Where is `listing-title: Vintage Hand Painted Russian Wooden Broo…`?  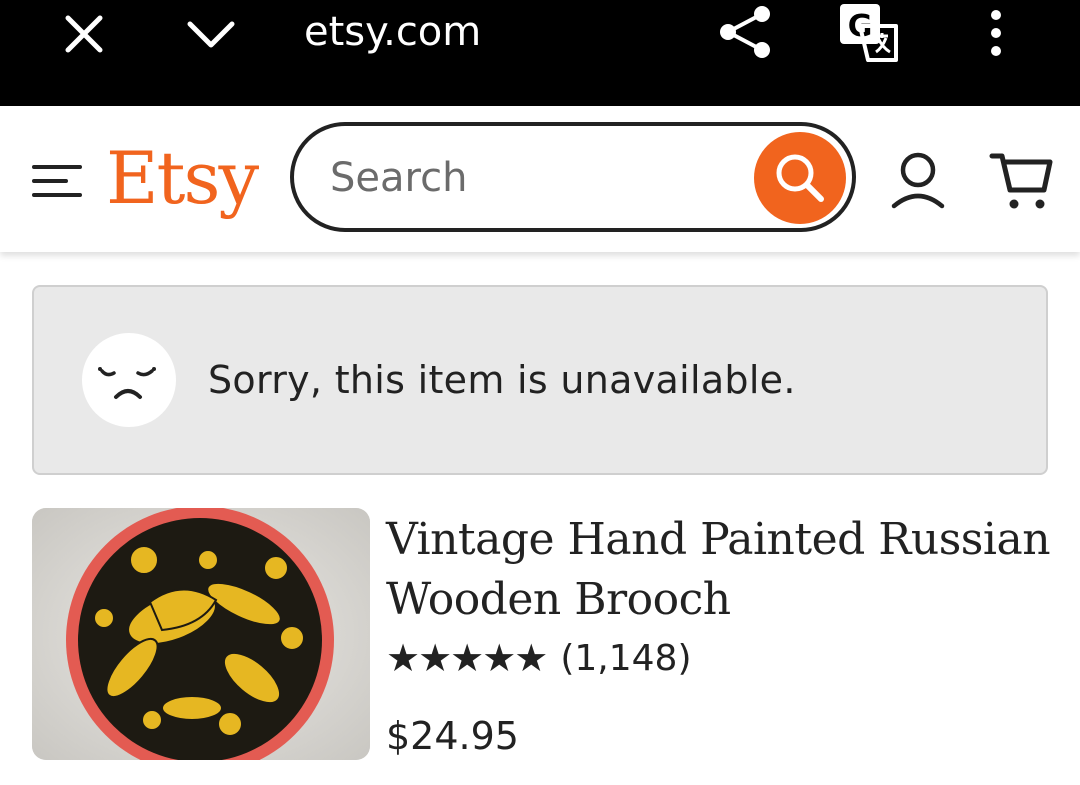 listing-title: Vintage Hand Painted Russian Wooden Broo… is located at coordinates (721, 570).